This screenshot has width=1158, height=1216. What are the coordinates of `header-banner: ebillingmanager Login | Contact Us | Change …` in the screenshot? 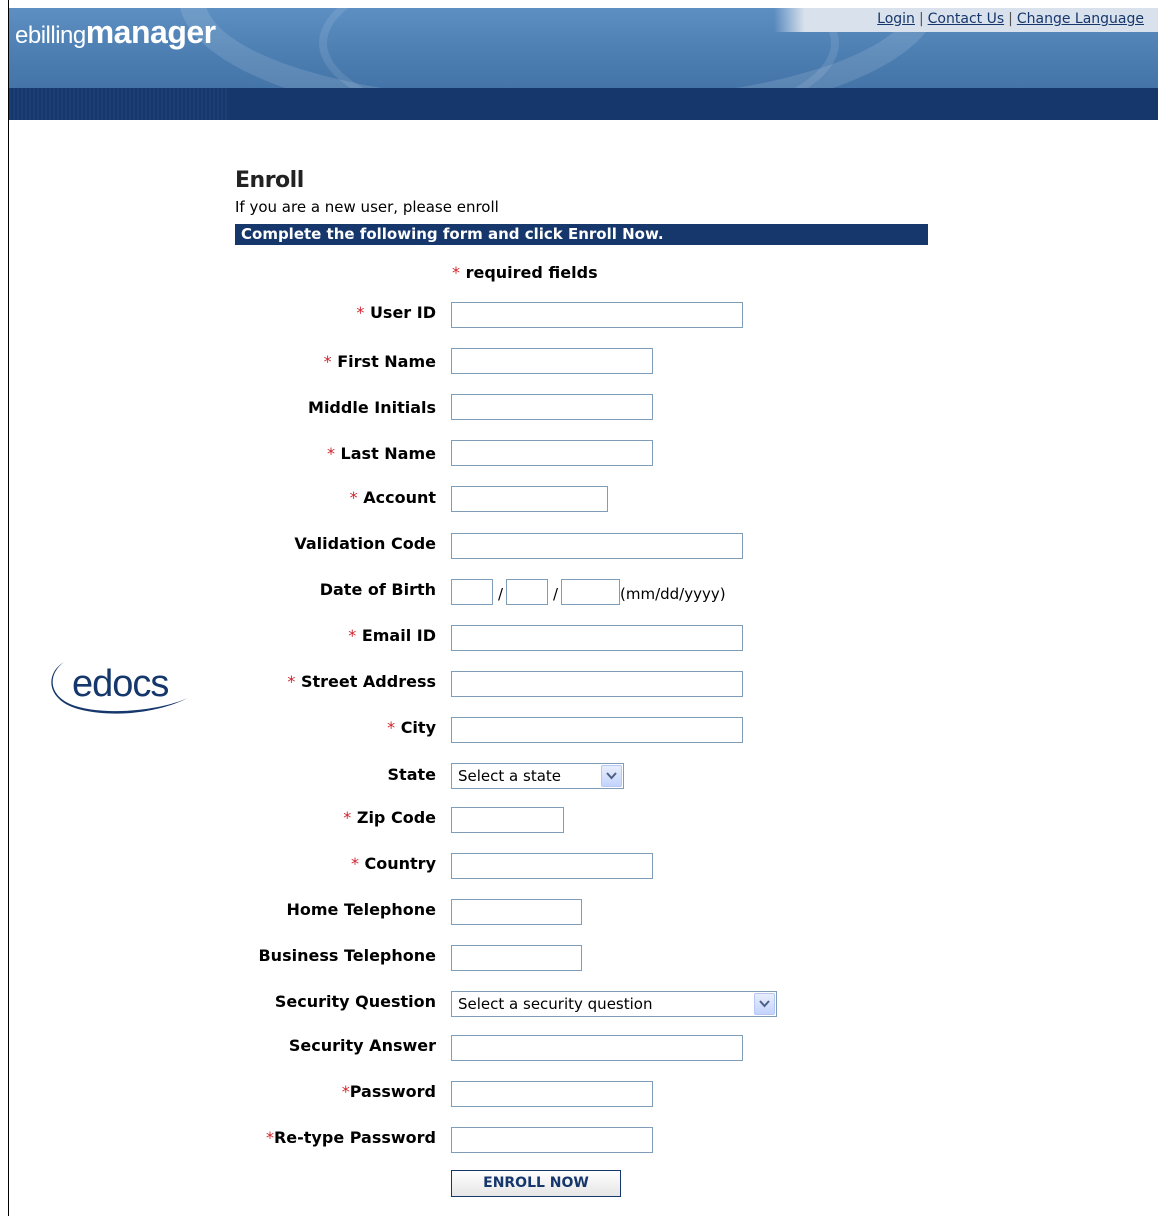 It's located at (583, 64).